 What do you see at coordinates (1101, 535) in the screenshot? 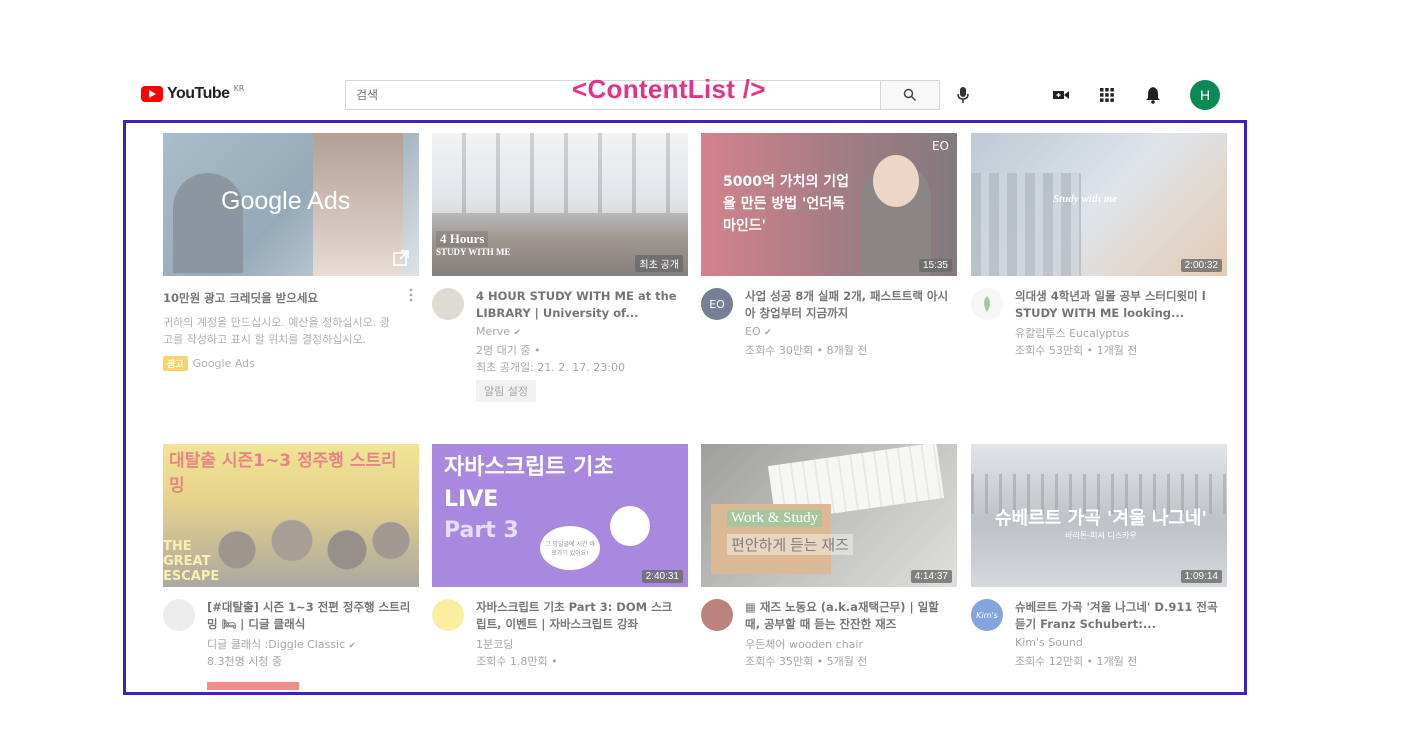
I see `thumb-subtext: 바리톤-피셔 디스카우` at bounding box center [1101, 535].